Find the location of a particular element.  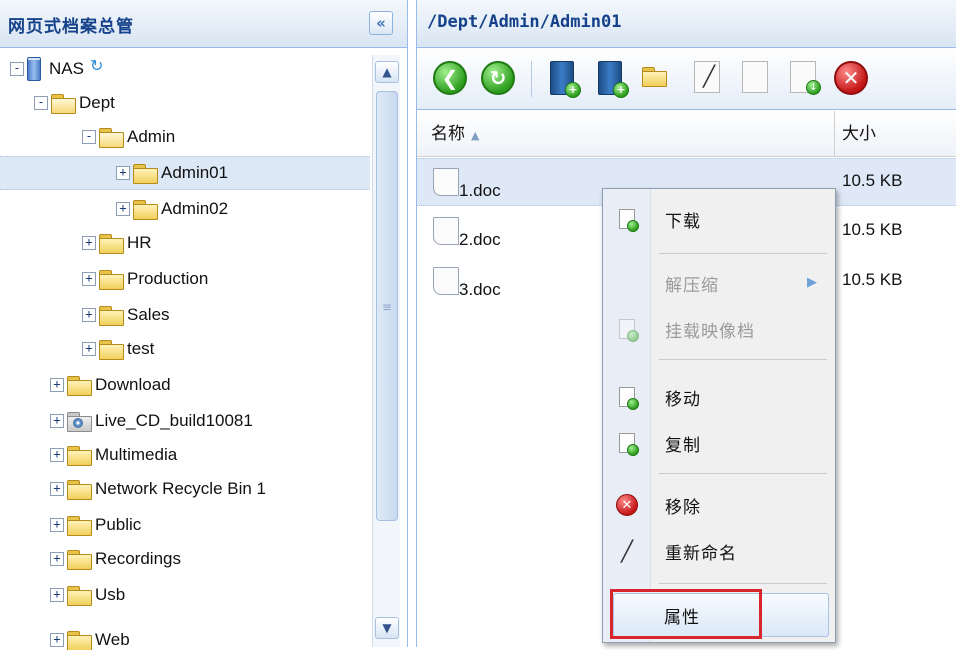

menu-item-move: 移动 is located at coordinates (719, 397).